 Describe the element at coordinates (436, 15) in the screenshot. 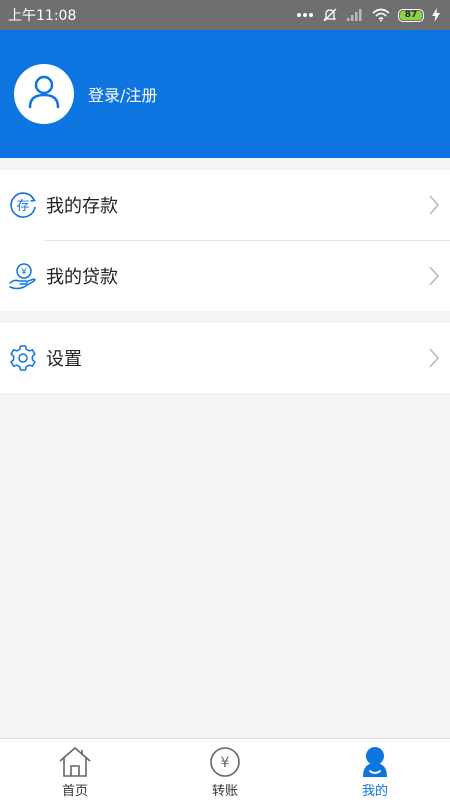

I see `charging-icon` at that location.